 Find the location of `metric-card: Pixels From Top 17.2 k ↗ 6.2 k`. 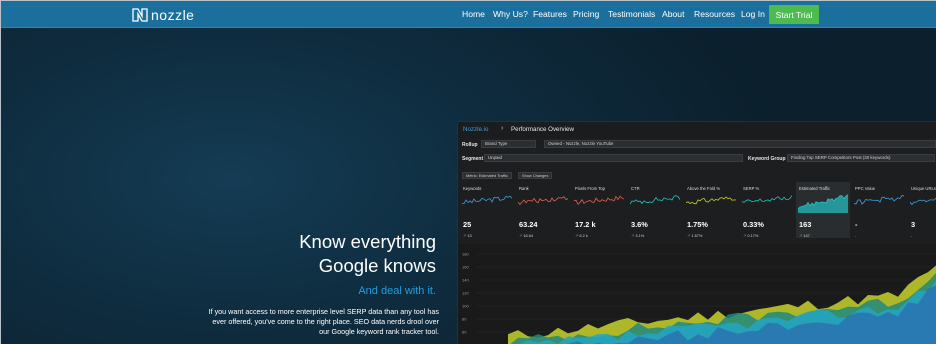

metric-card: Pixels From Top 17.2 k ↗ 6.2 k is located at coordinates (599, 210).